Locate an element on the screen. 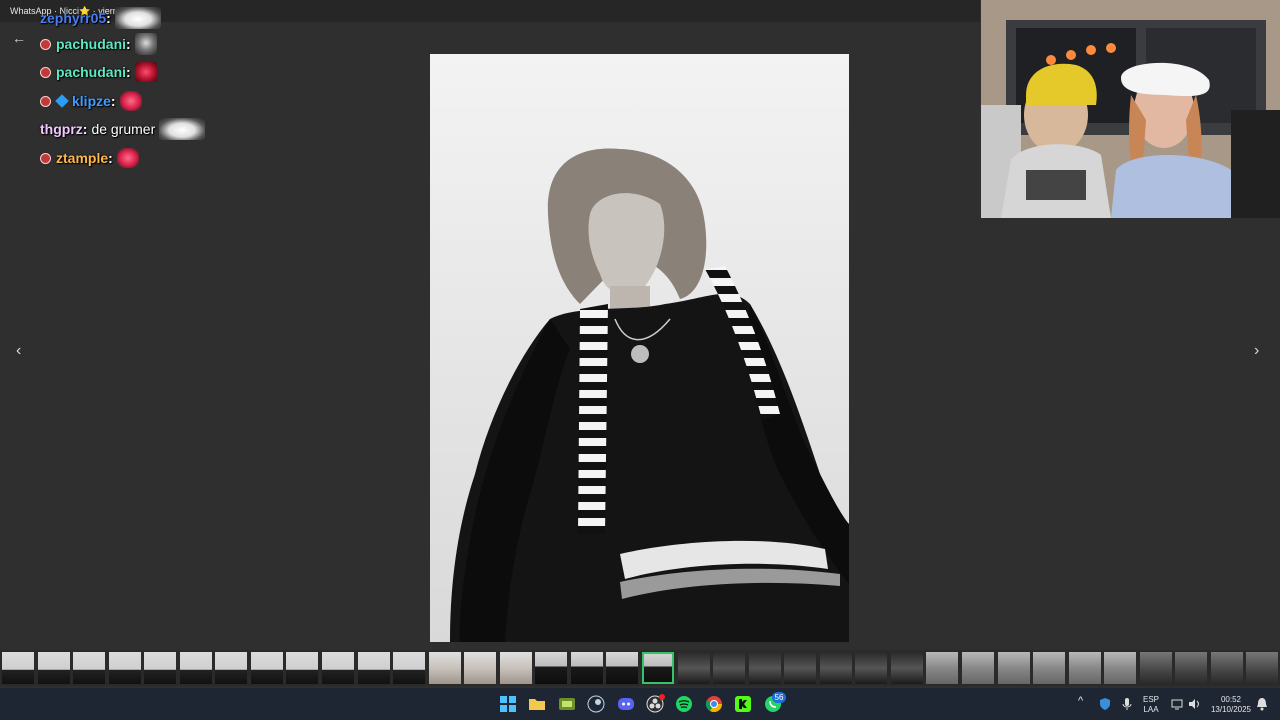 This screenshot has height=720, width=1280. chrome-icon is located at coordinates (714, 704).